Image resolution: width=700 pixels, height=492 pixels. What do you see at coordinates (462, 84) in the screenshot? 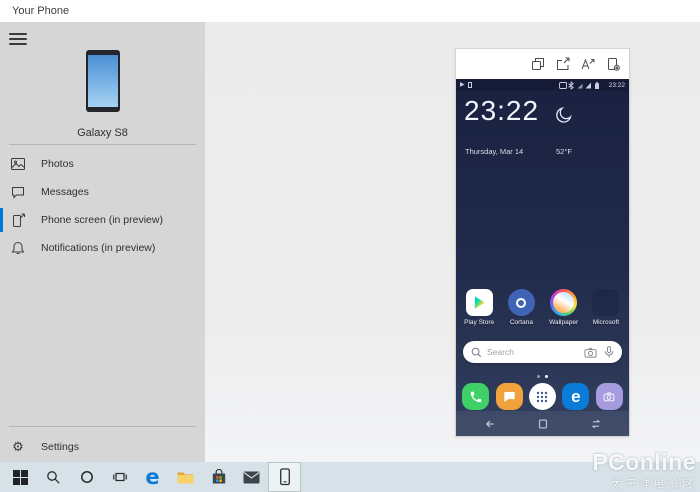
I see `playing-media-icon: ▶` at bounding box center [462, 84].